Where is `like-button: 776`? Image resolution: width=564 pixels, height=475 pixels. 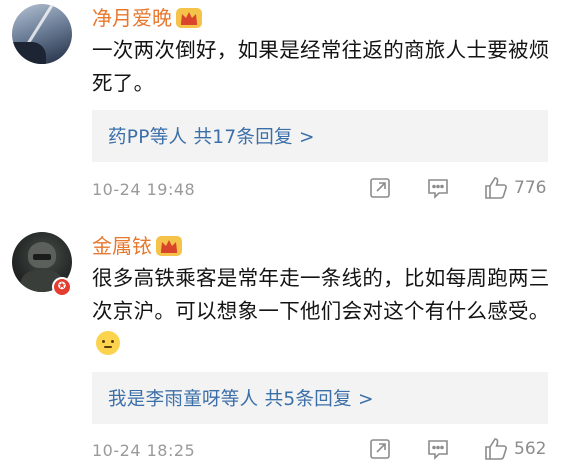
like-button: 776 is located at coordinates (515, 188).